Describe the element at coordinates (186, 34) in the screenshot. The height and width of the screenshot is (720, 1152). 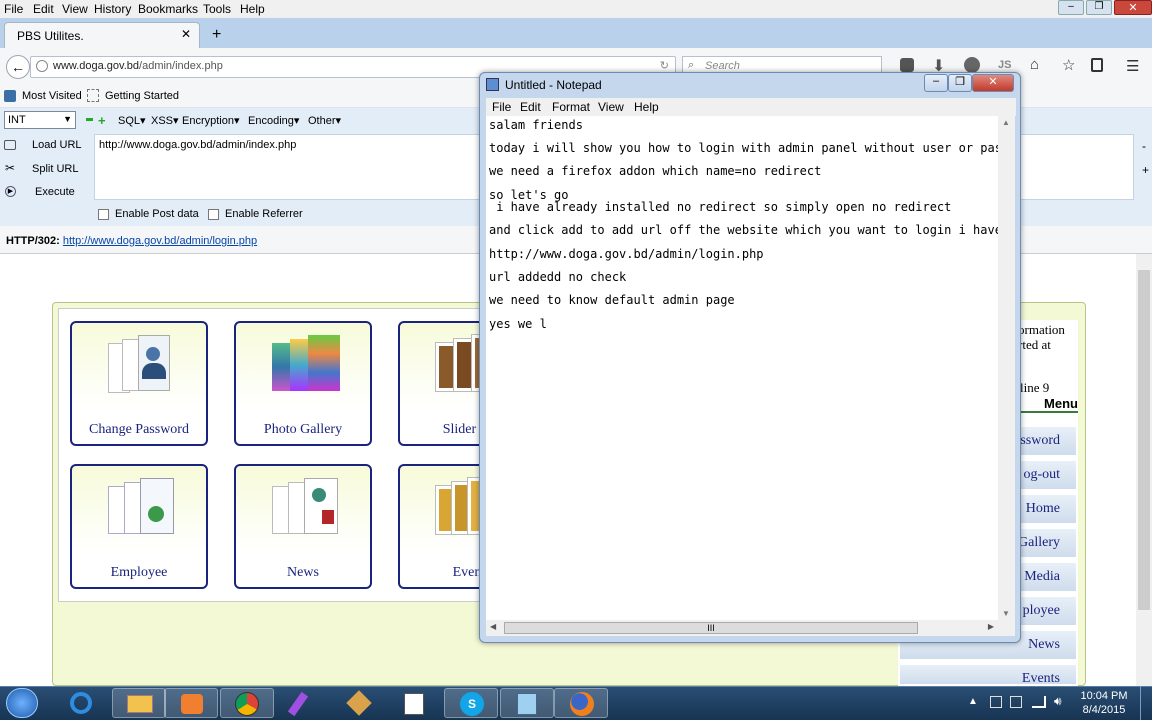
I see `tab-close-icon: ✕` at that location.